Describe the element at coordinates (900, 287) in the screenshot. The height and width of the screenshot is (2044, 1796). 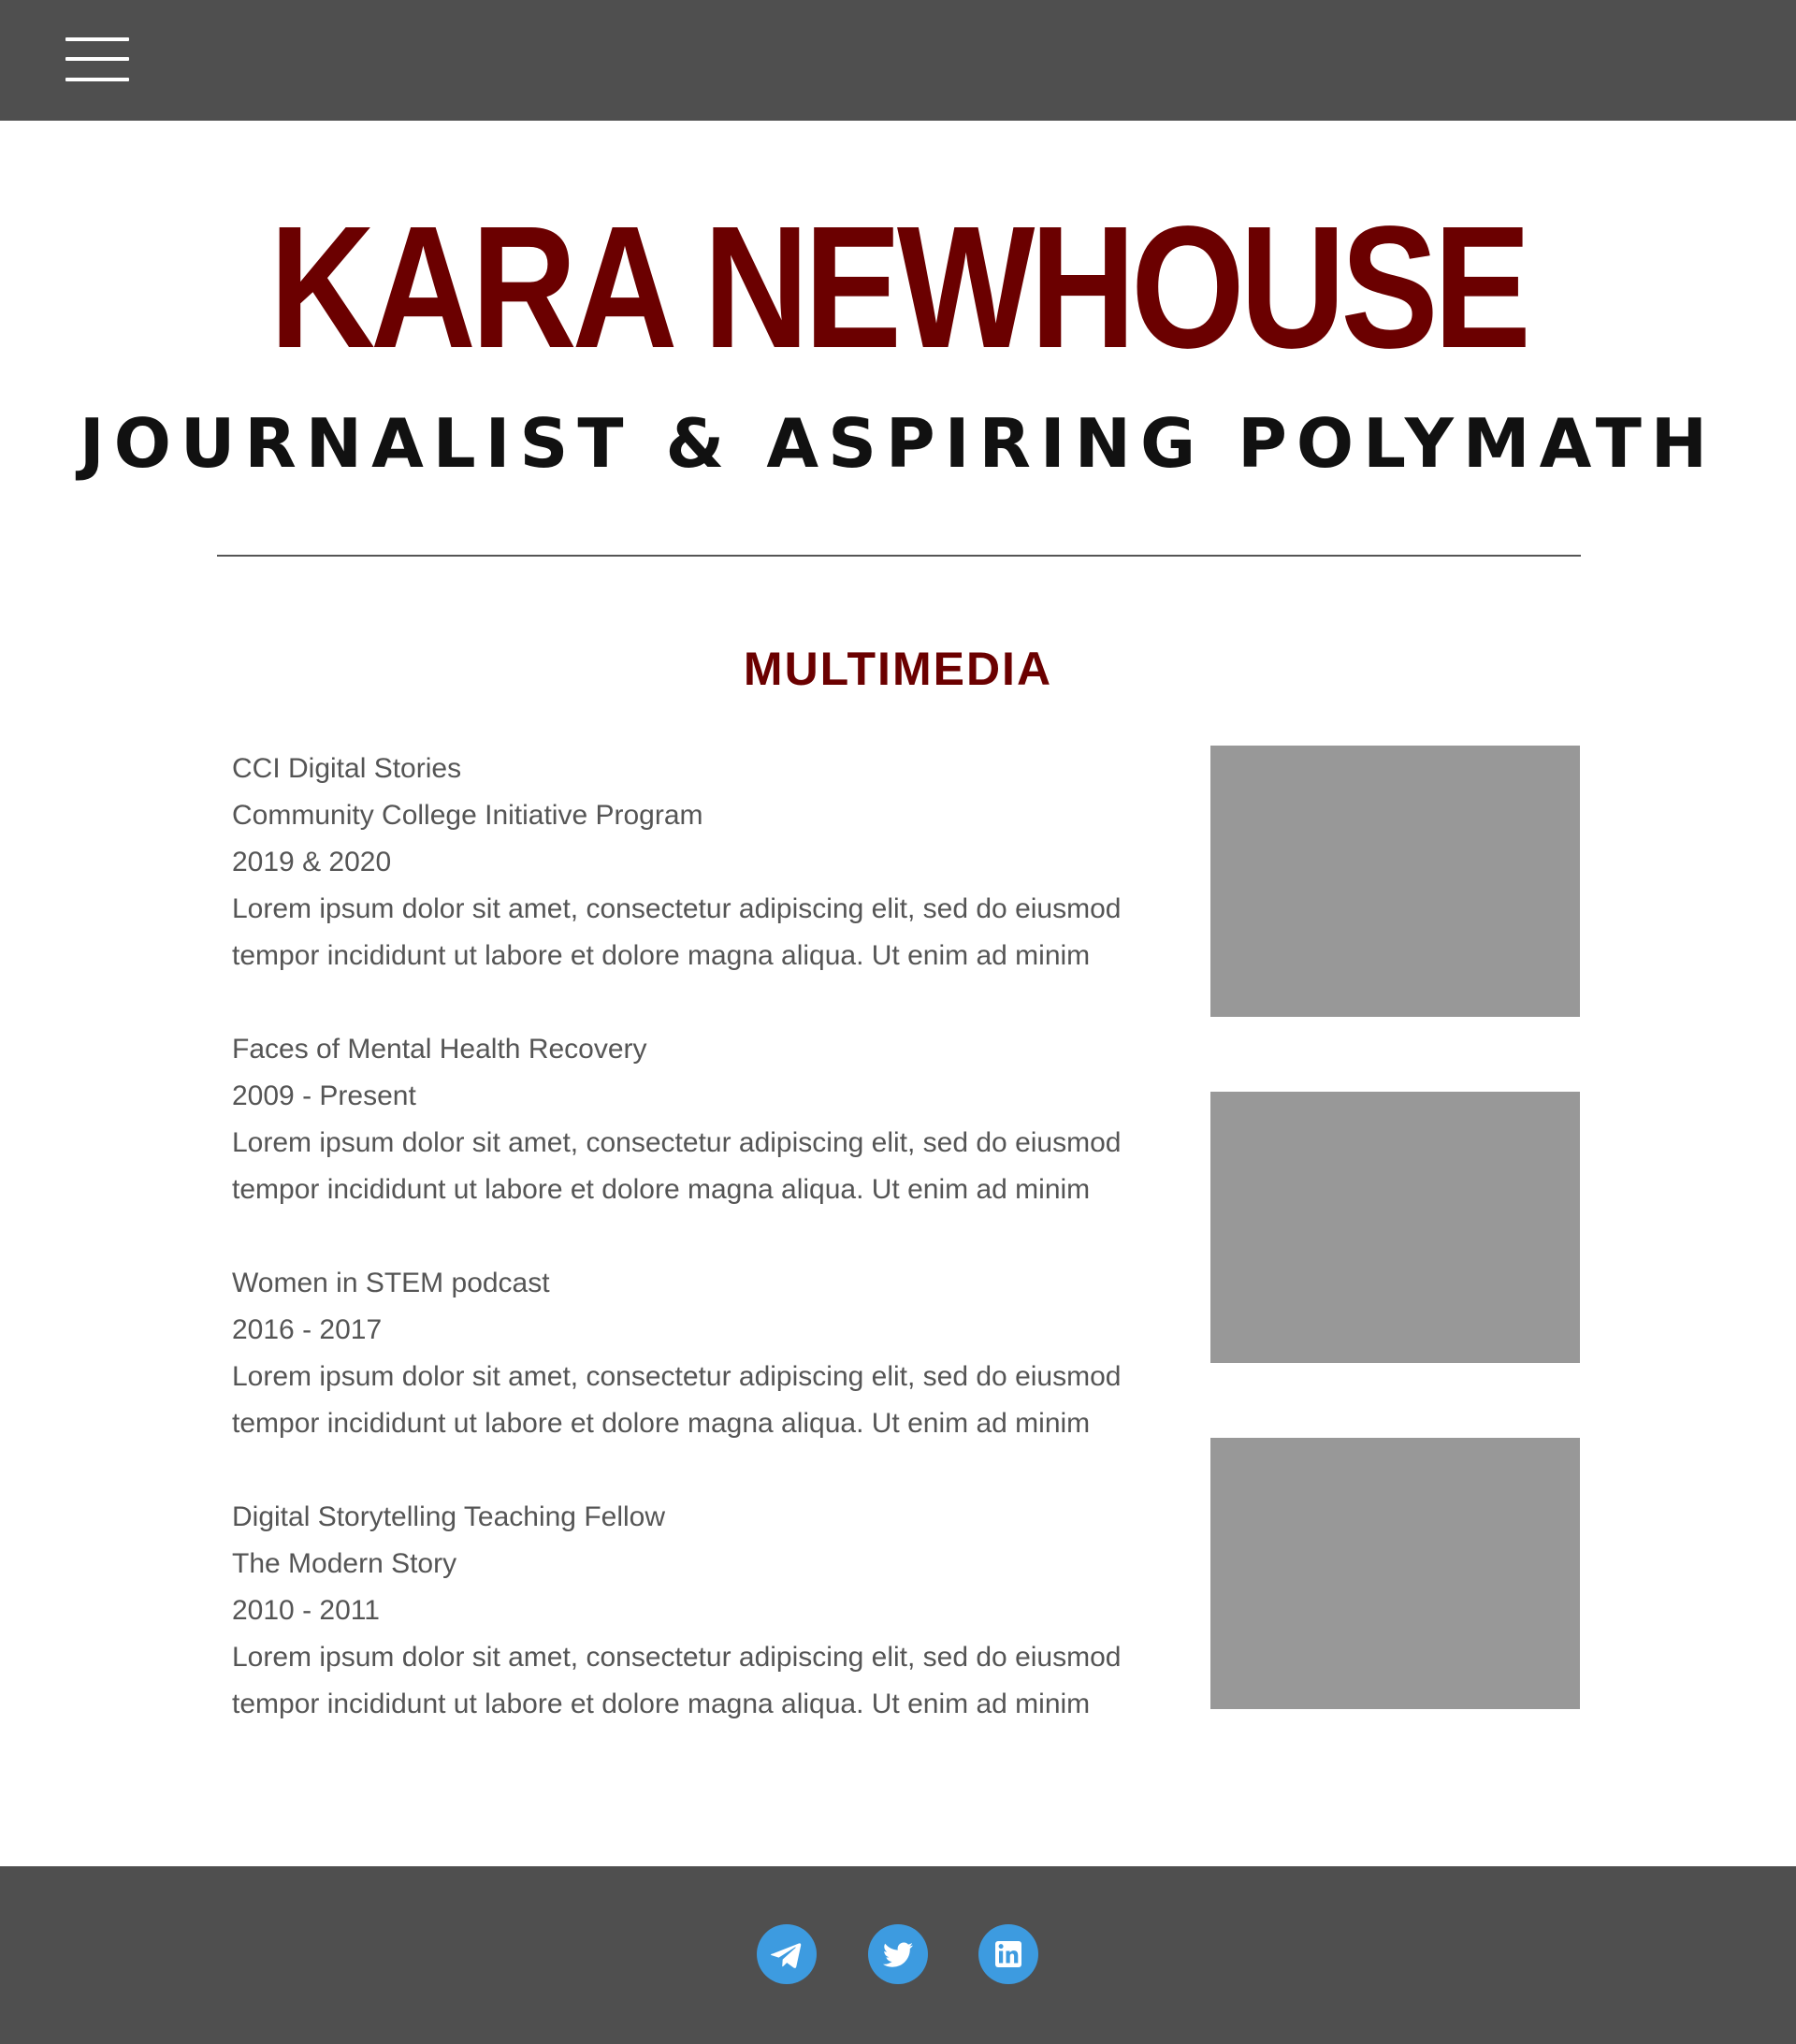
I see `site-title-name: KARA NEWHOUSE` at that location.